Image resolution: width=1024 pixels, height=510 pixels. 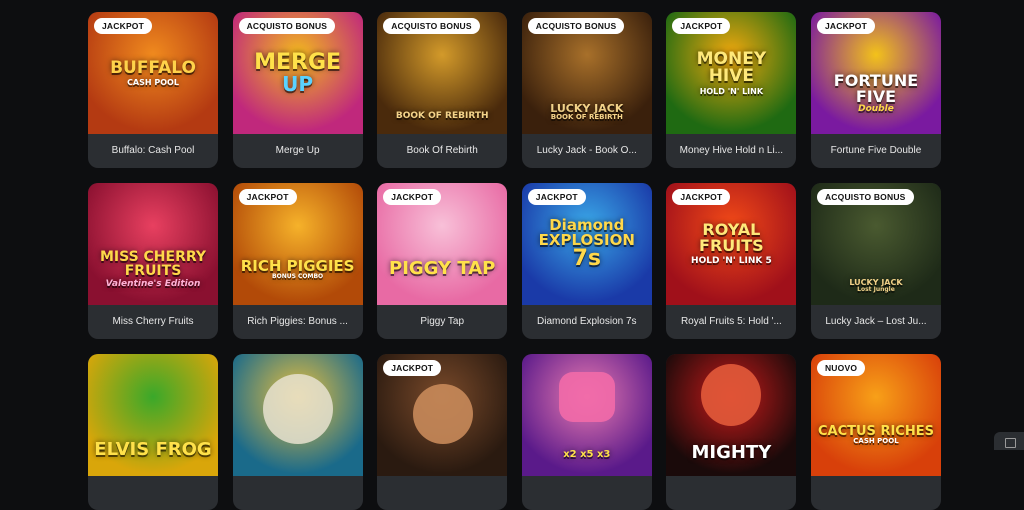 I want to click on game-card: JACKPOT PIGGY TAP Piggy Tap, so click(x=442, y=261).